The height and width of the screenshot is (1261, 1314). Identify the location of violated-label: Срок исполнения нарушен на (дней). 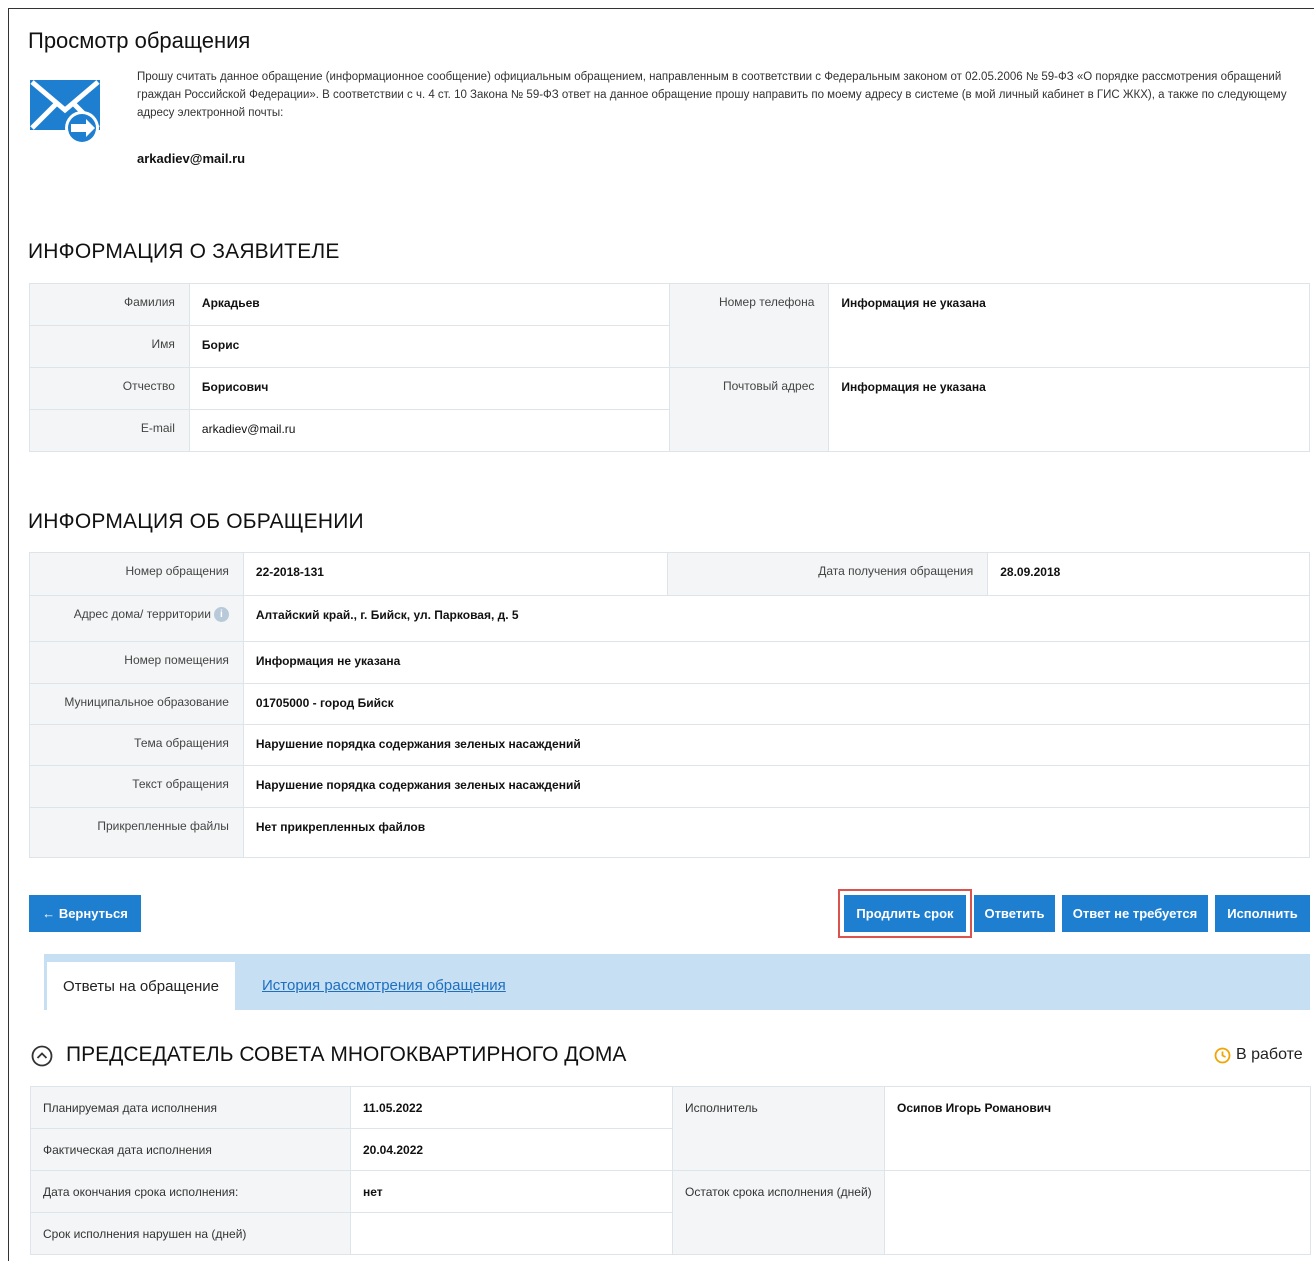
(190, 1233).